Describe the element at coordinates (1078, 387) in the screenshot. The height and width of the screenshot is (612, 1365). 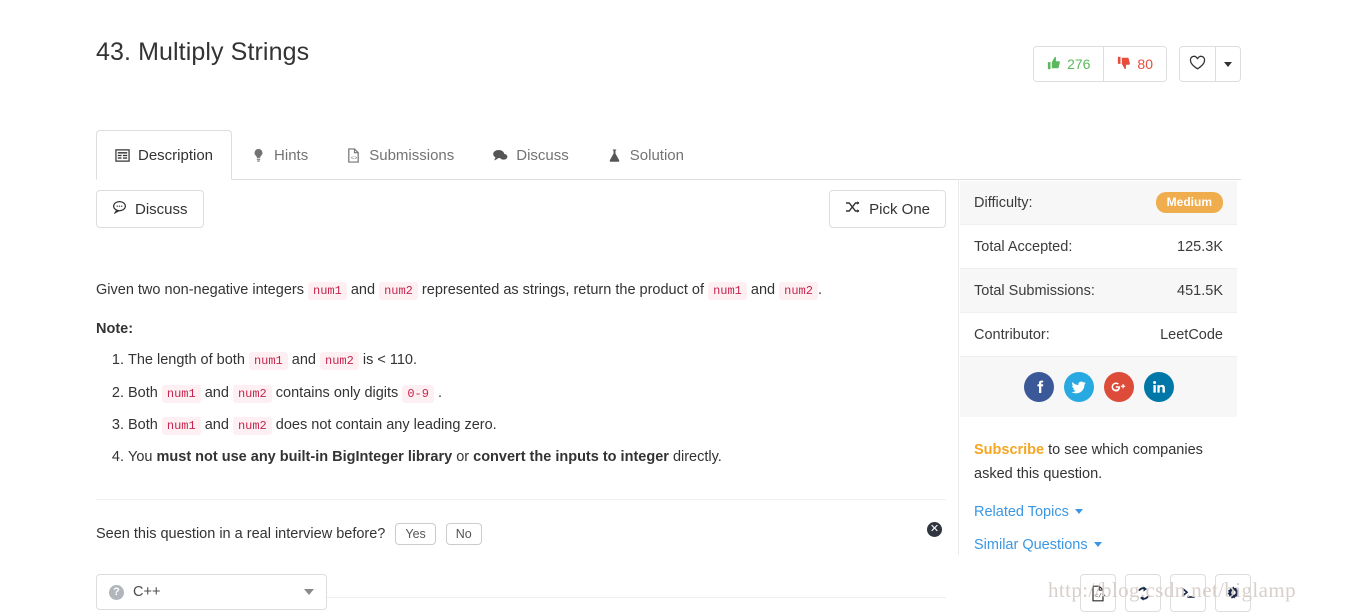
I see `twitter-icon` at that location.